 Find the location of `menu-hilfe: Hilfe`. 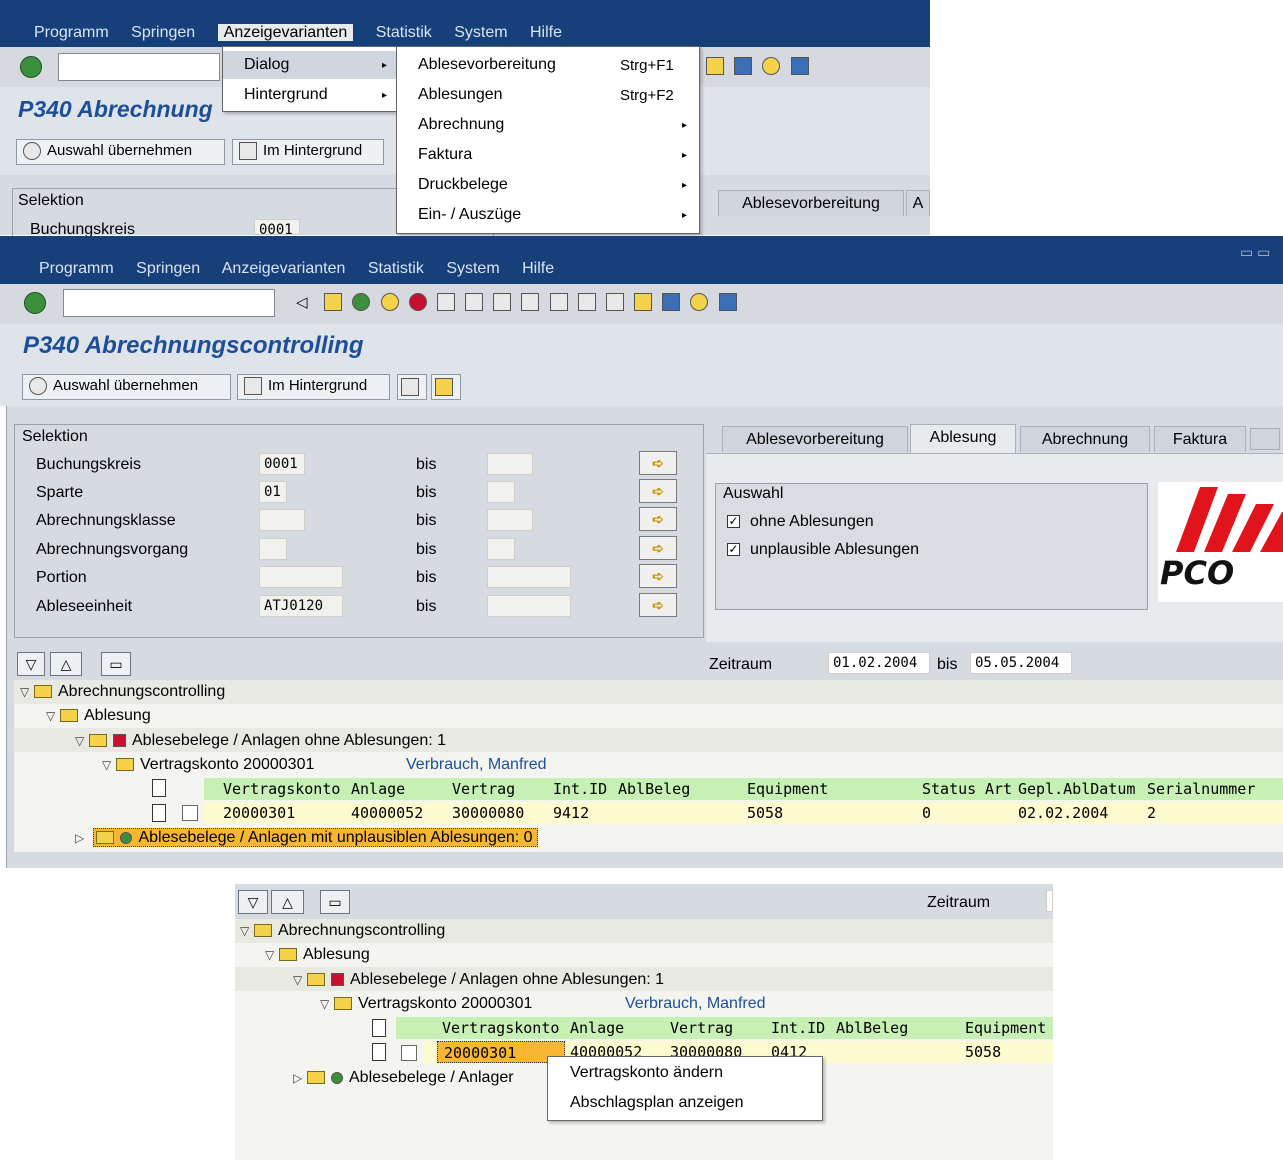

menu-hilfe: Hilfe is located at coordinates (538, 268).